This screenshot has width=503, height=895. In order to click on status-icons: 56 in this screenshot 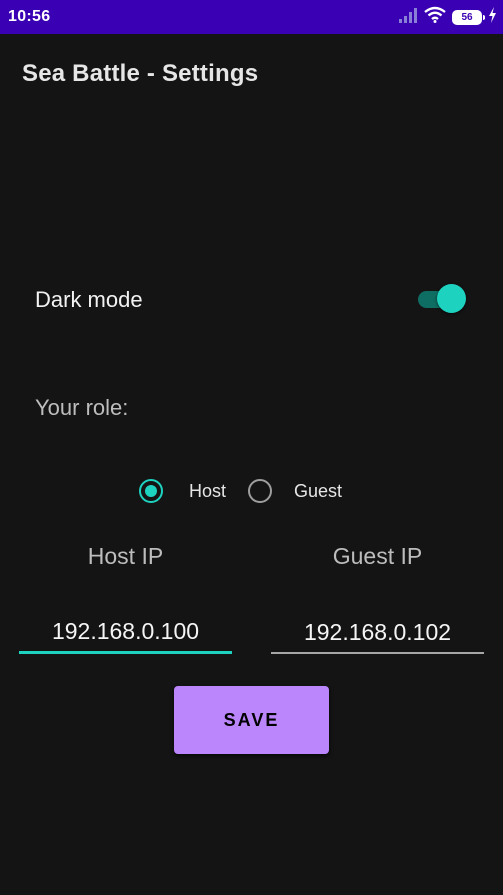, I will do `click(447, 17)`.